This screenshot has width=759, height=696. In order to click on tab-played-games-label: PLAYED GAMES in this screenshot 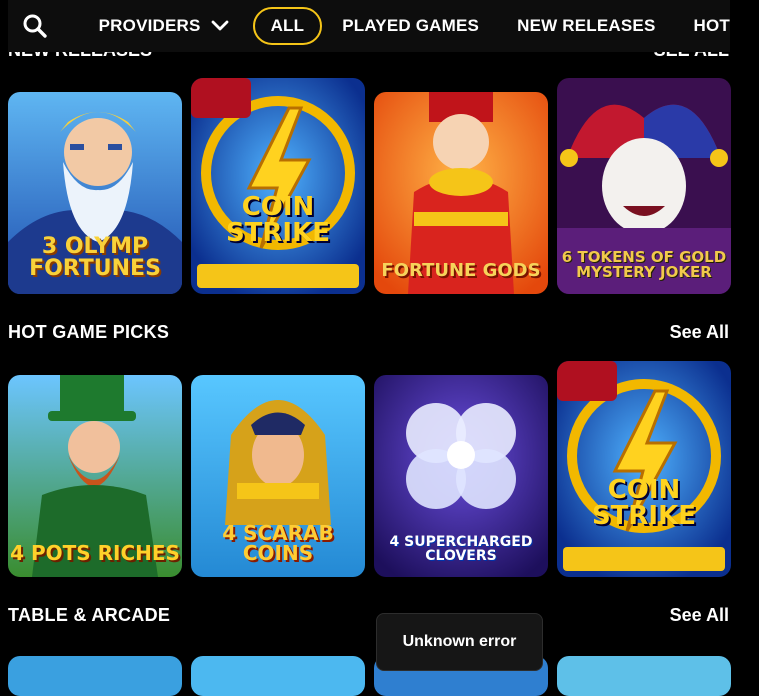, I will do `click(411, 25)`.